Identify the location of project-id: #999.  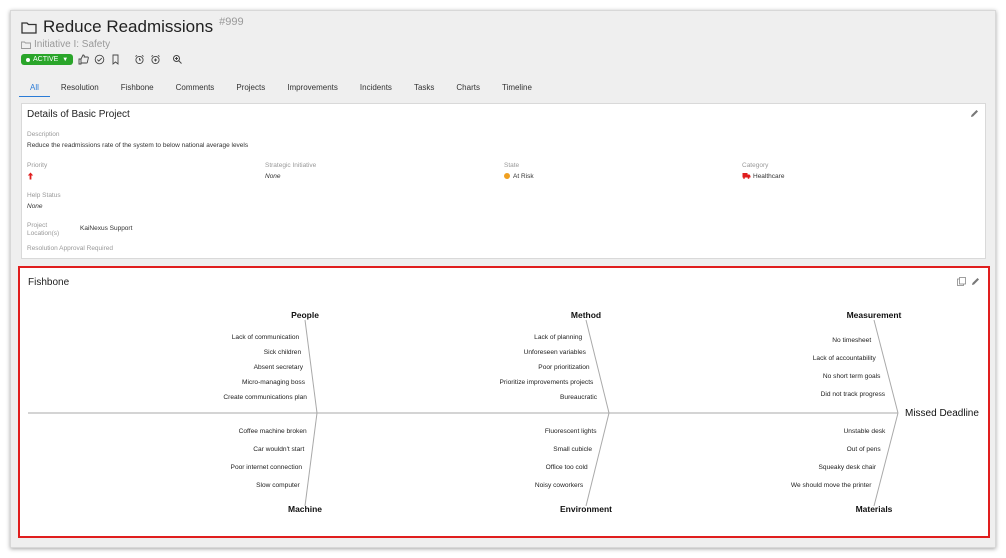
(231, 22).